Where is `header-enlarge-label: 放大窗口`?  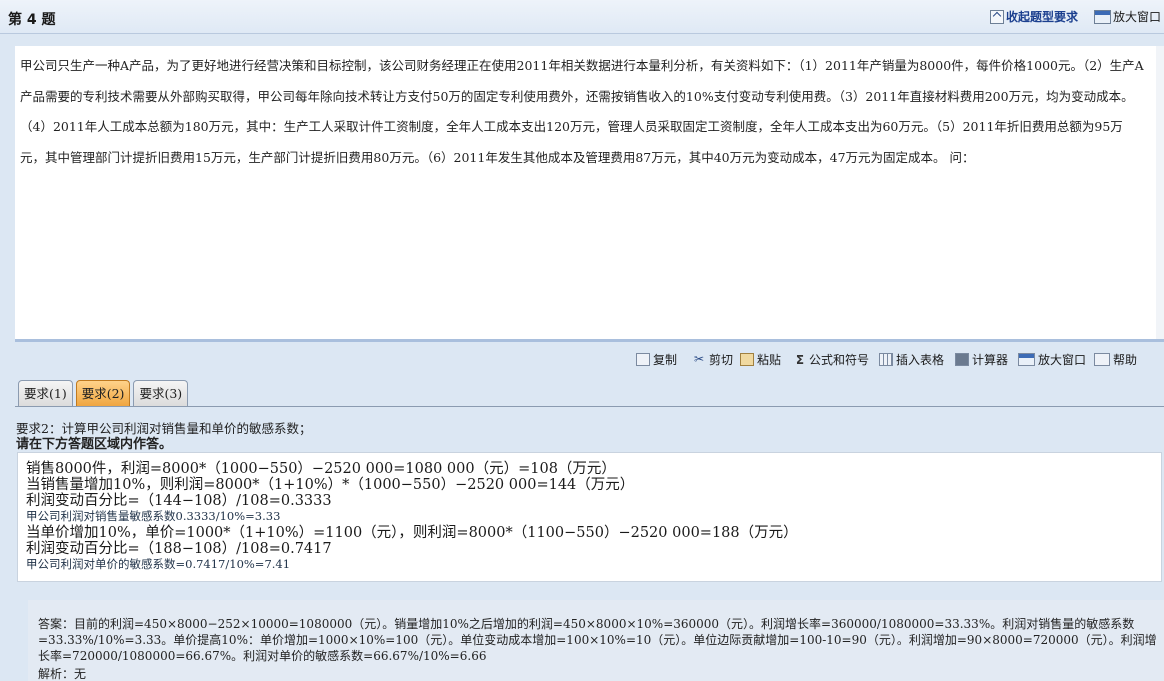
header-enlarge-label: 放大窗口 is located at coordinates (1137, 17).